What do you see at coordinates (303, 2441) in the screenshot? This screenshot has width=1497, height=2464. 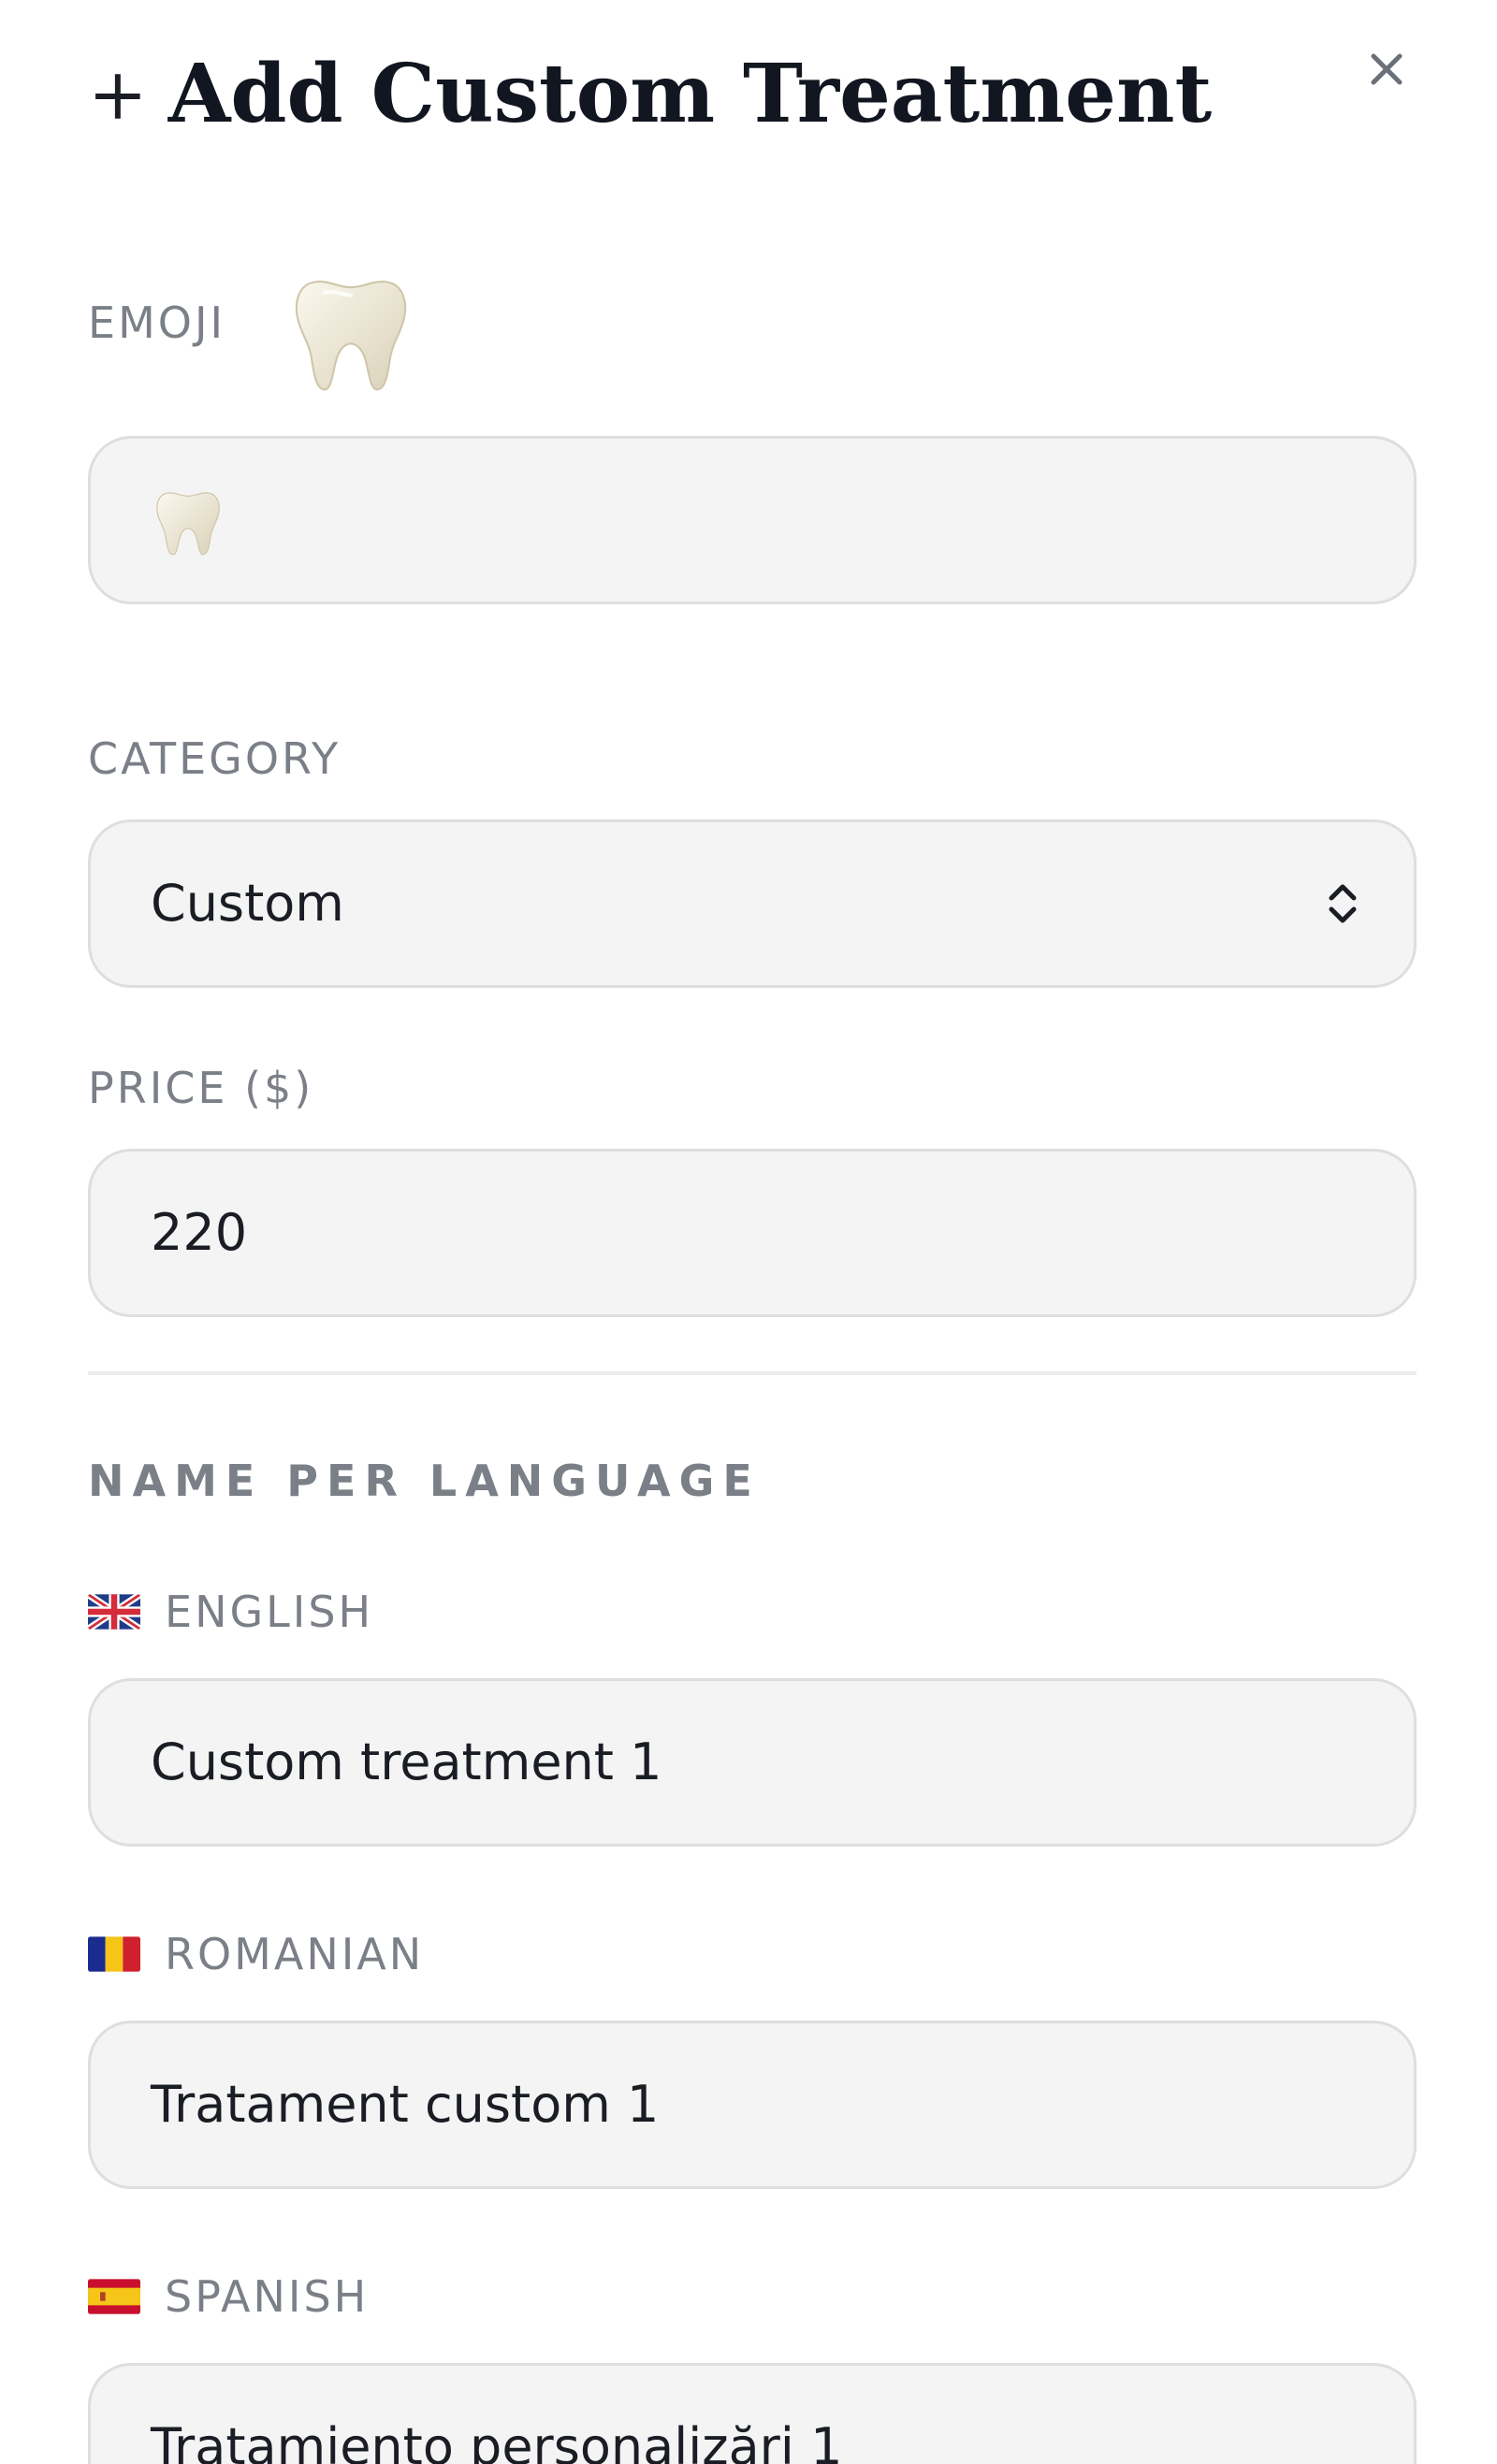 I see `spanish-word-1: Tratamiento` at bounding box center [303, 2441].